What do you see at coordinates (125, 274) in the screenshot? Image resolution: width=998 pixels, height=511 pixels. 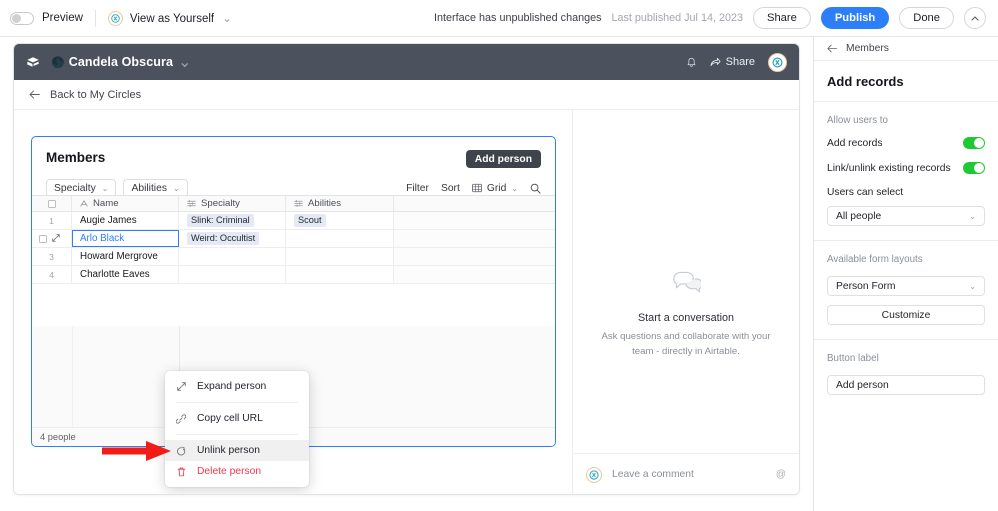 I see `cell-name: Charlotte Eaves` at bounding box center [125, 274].